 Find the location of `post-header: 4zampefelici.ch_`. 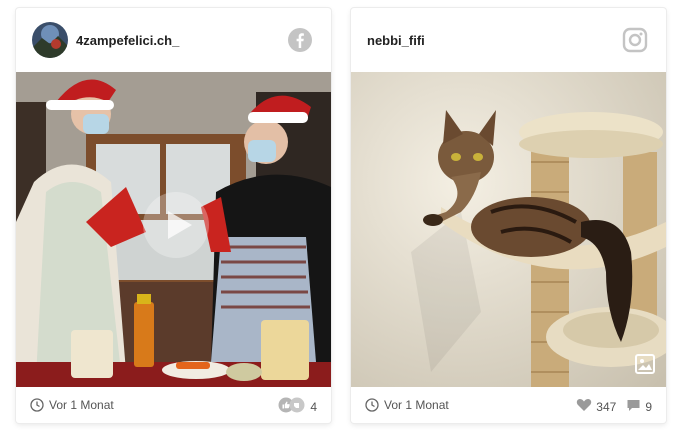

post-header: 4zampefelici.ch_ is located at coordinates (173, 40).